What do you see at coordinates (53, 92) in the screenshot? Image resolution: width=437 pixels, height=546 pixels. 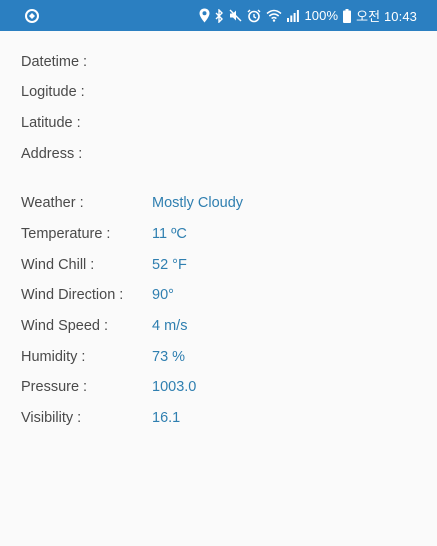 I see `longitude-label: Logitude :` at bounding box center [53, 92].